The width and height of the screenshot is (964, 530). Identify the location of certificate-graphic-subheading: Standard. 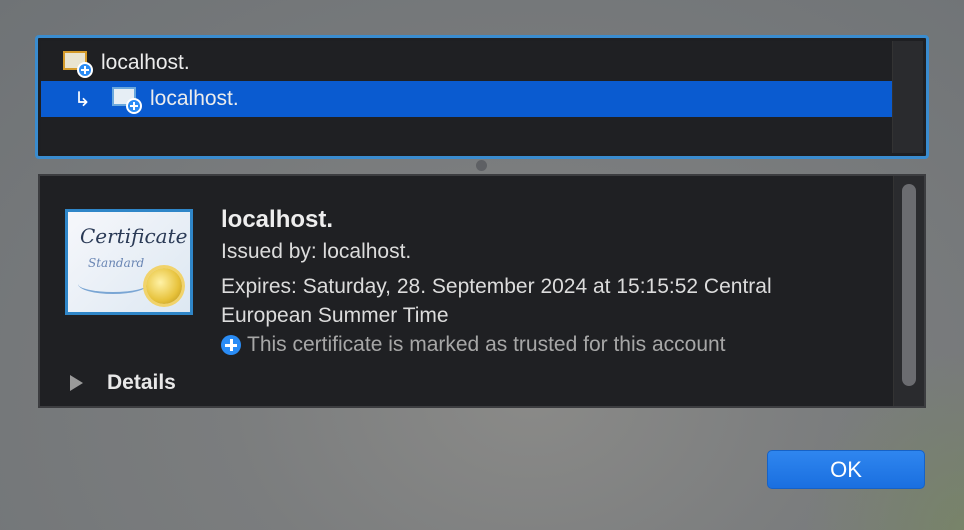
(116, 263).